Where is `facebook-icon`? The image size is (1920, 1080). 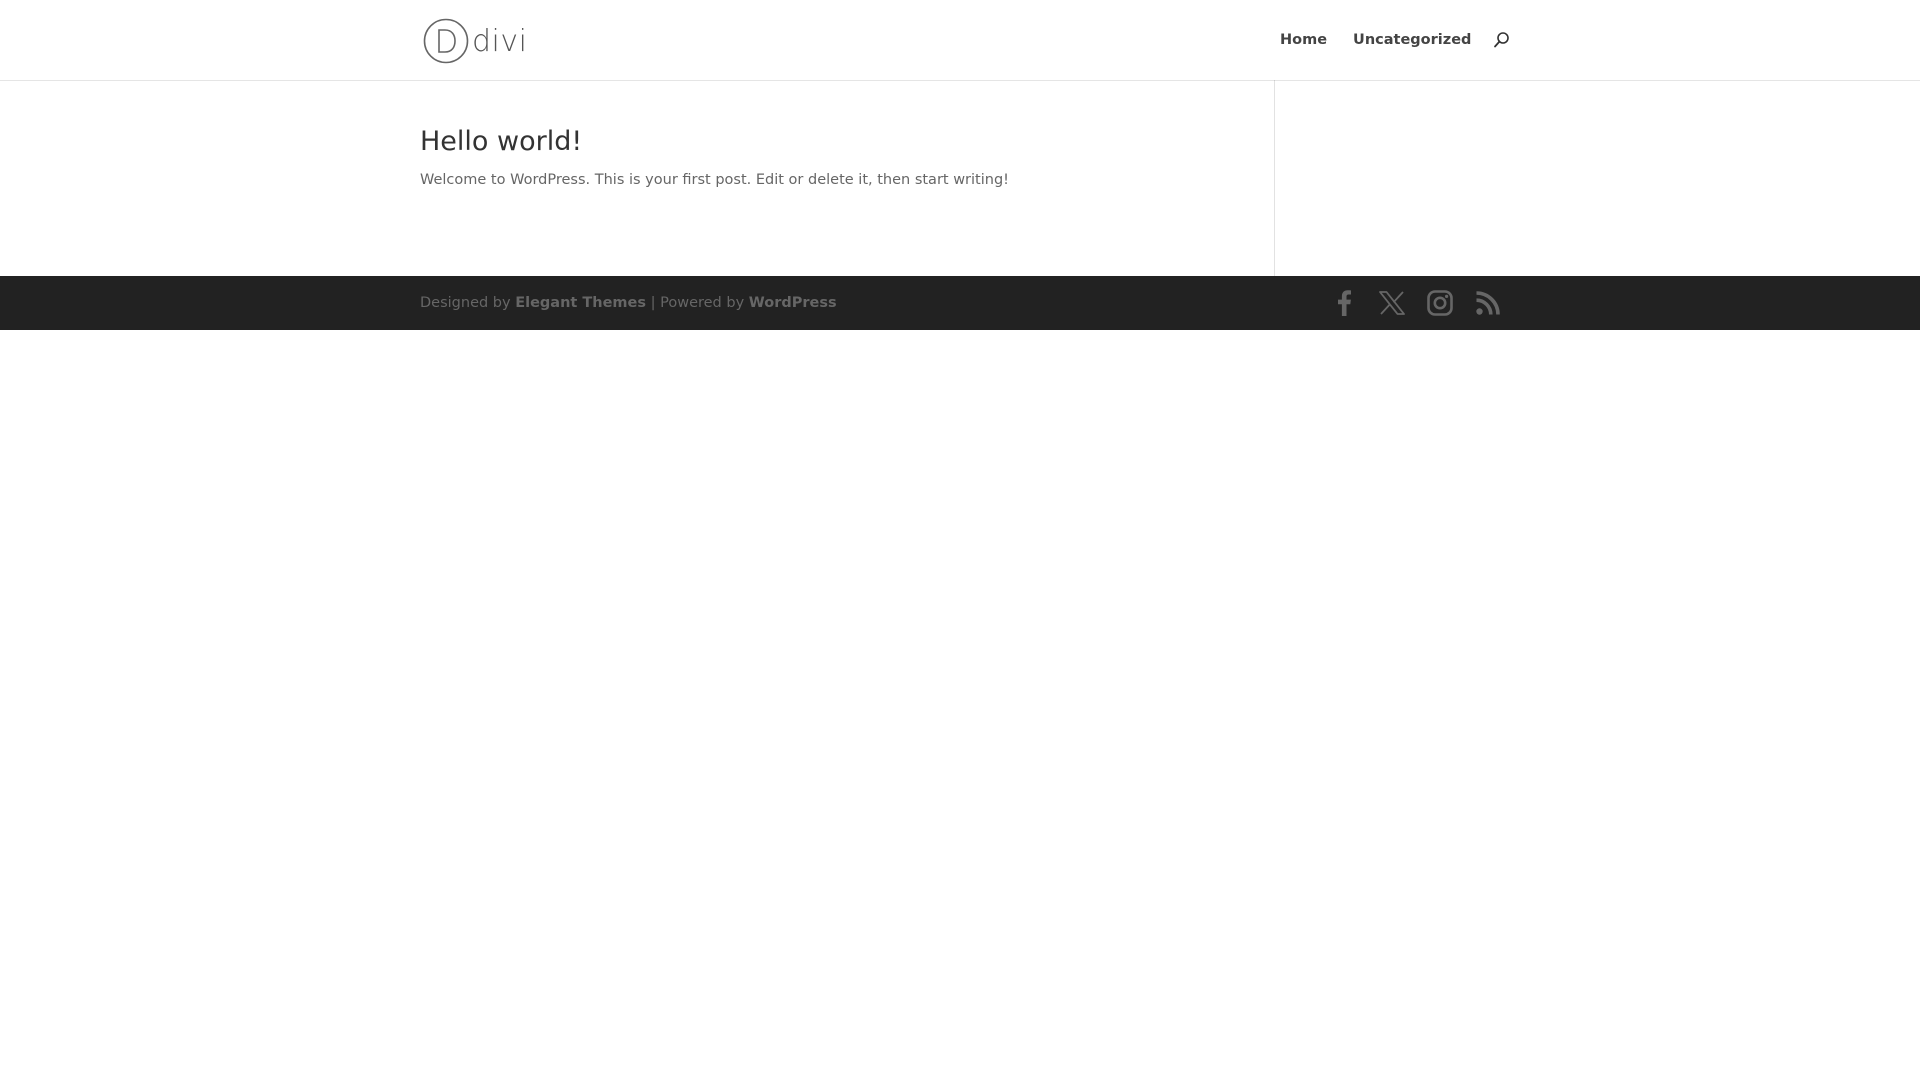 facebook-icon is located at coordinates (1344, 303).